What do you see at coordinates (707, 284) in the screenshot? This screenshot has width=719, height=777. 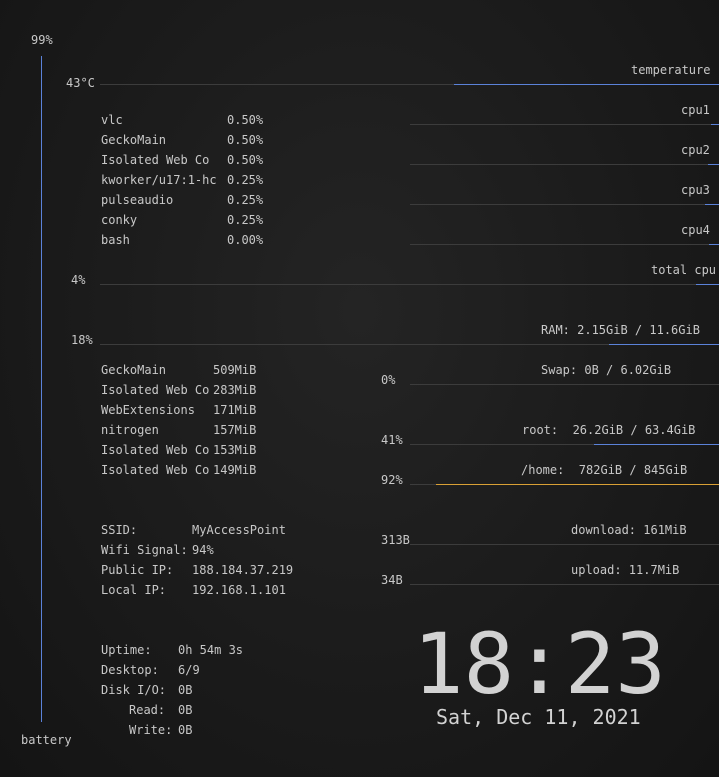 I see `total-cpu-bar` at bounding box center [707, 284].